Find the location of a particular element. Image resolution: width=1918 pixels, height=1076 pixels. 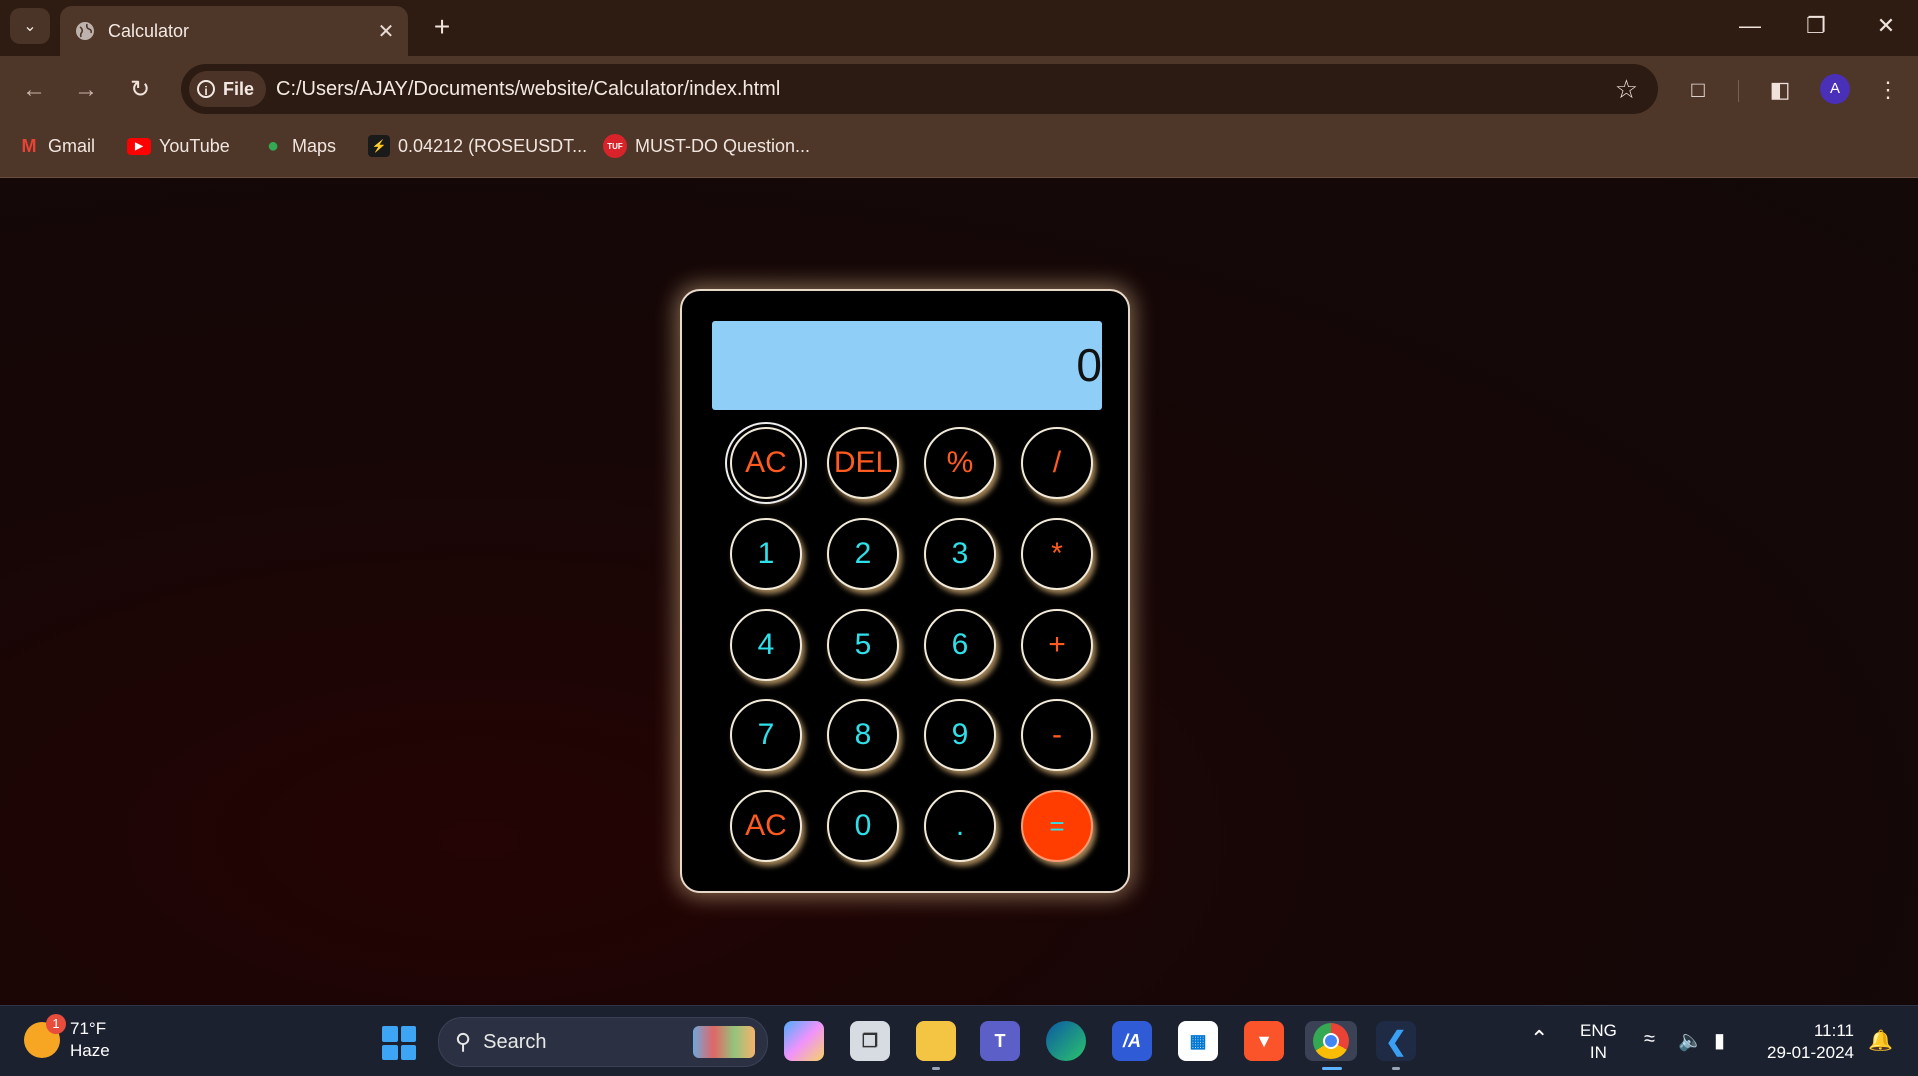

tab-search-button: ⌄ is located at coordinates (30, 26).